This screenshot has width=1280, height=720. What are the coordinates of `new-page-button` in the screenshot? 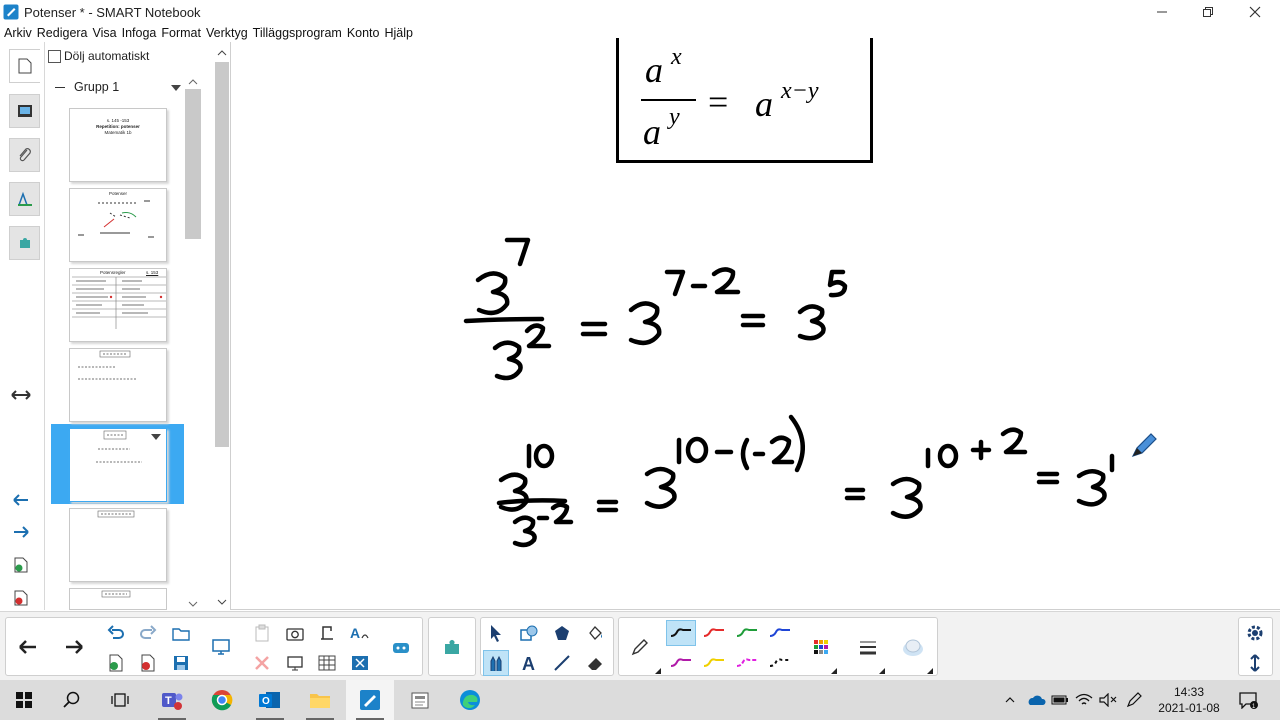 It's located at (116, 663).